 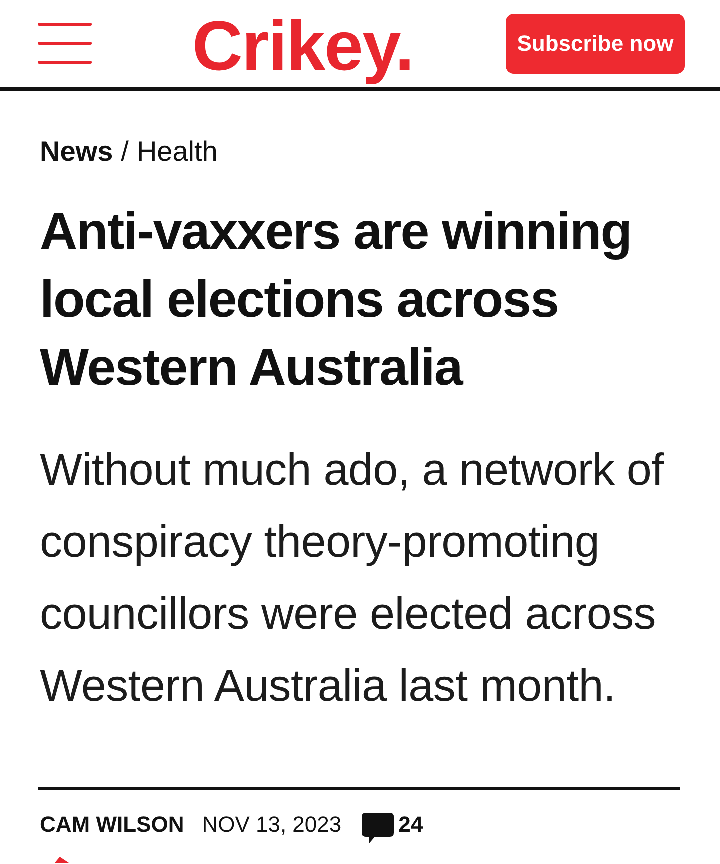 What do you see at coordinates (378, 828) in the screenshot?
I see `speech-bubble-icon` at bounding box center [378, 828].